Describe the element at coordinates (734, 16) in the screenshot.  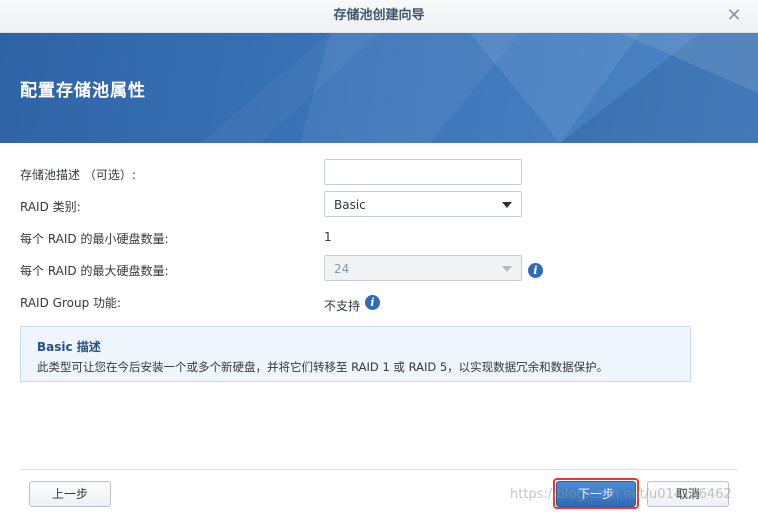
I see `close-icon: ✕` at that location.